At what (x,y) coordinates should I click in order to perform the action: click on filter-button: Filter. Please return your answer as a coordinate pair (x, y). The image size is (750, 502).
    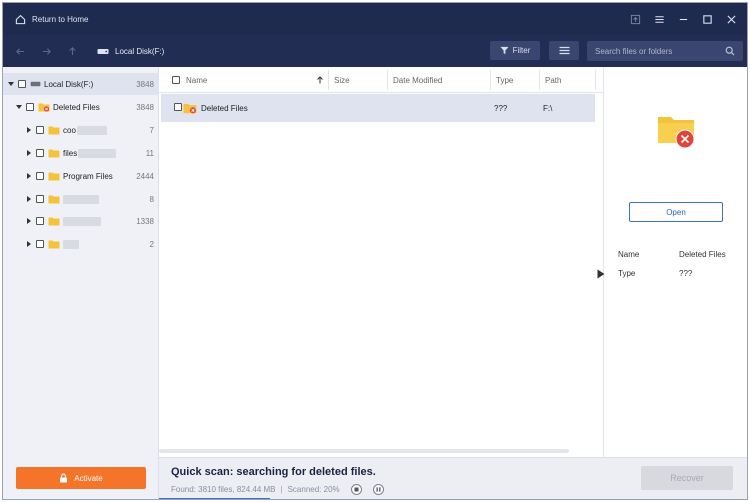
    Looking at the image, I should click on (515, 50).